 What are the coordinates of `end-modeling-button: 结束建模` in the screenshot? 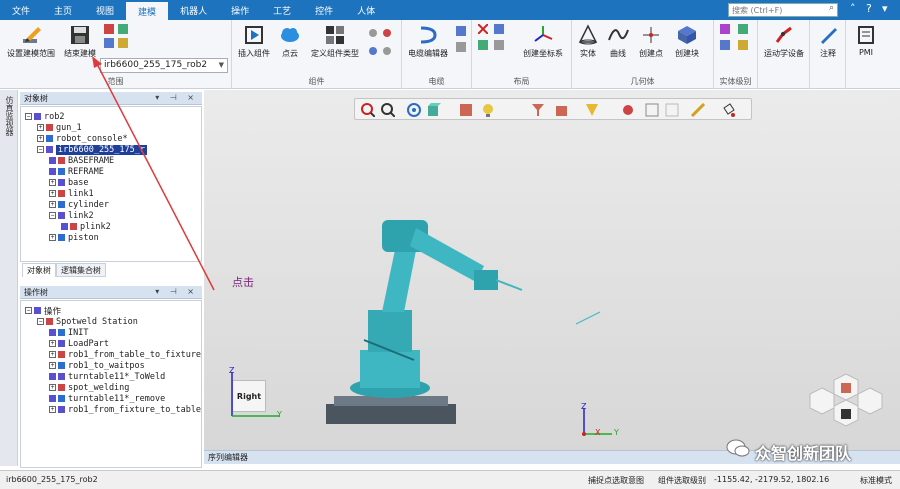 It's located at (80, 41).